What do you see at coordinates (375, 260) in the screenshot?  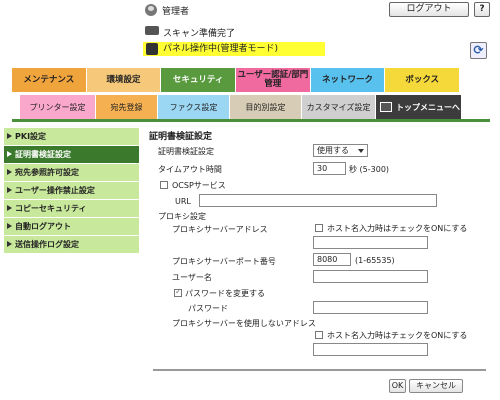 I see `proxy-port-range: (1-65535)` at bounding box center [375, 260].